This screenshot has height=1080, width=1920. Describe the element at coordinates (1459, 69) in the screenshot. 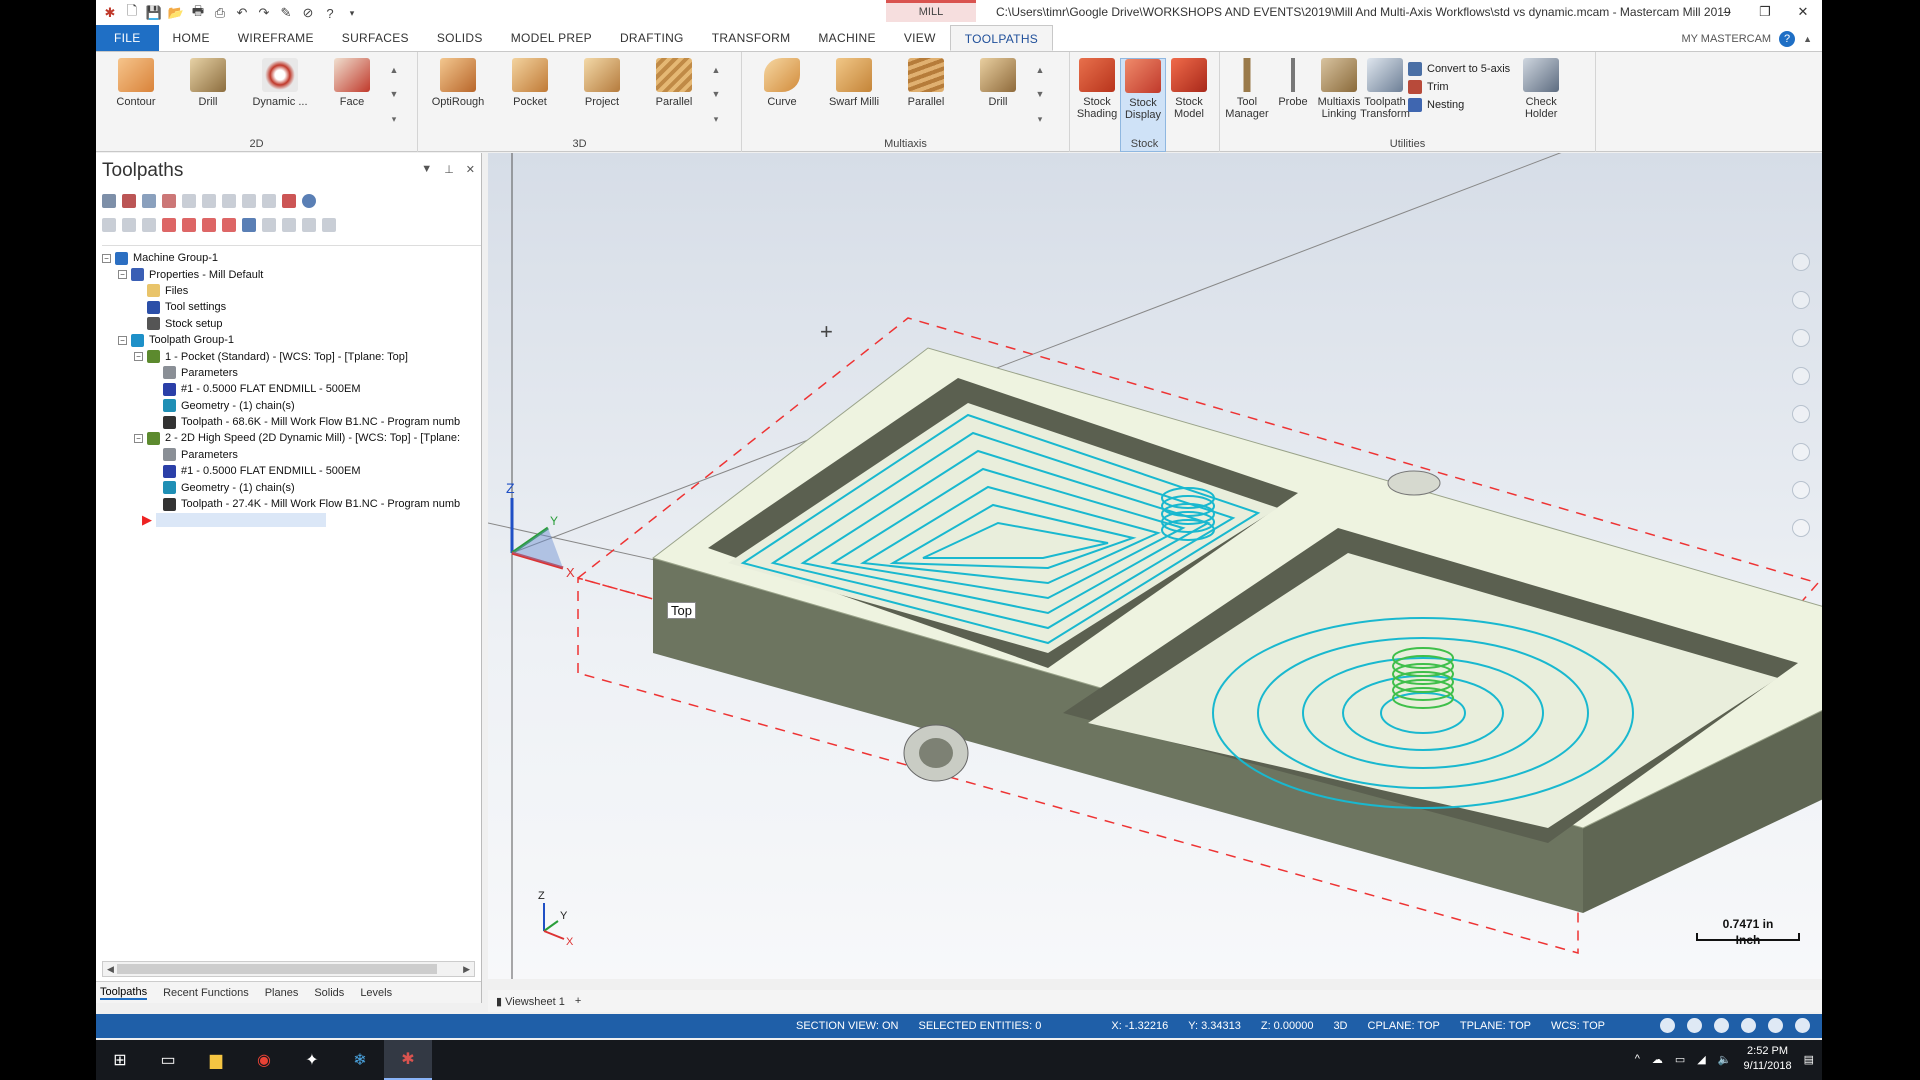

I see `convert-to-5-axis-button: Convert to 5-axis` at that location.